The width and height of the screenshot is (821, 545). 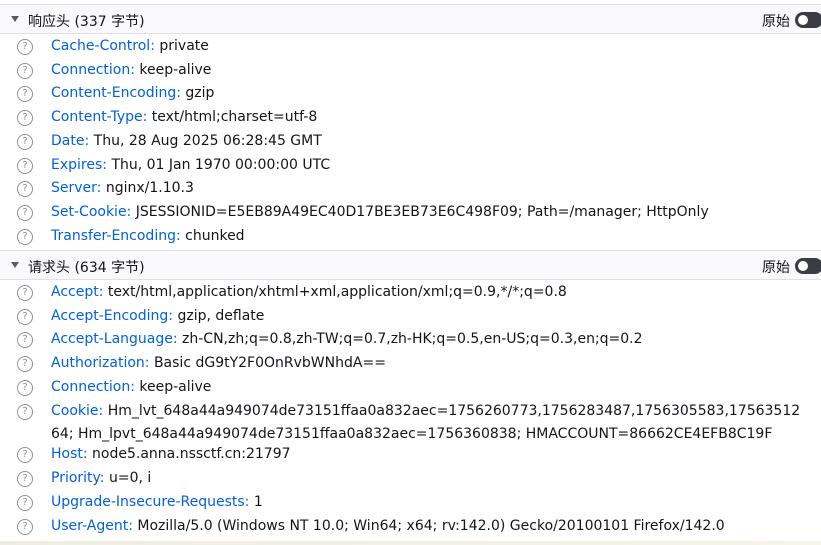 What do you see at coordinates (410, 19) in the screenshot?
I see `response-headers-section-header: 响应头 (337 字节) 原始` at bounding box center [410, 19].